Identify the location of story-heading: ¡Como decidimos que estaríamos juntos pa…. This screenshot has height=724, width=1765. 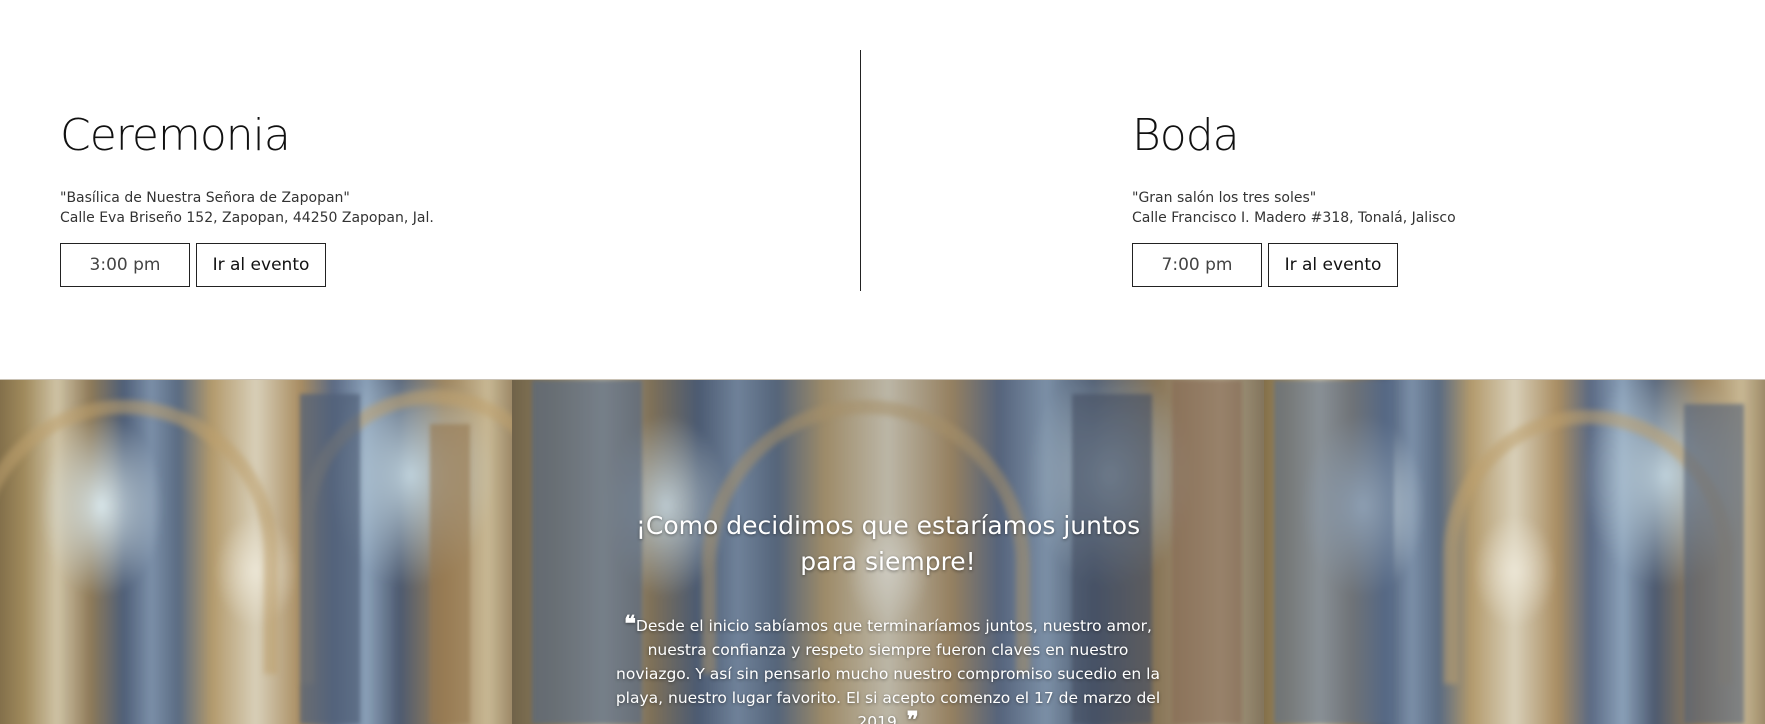
(888, 543).